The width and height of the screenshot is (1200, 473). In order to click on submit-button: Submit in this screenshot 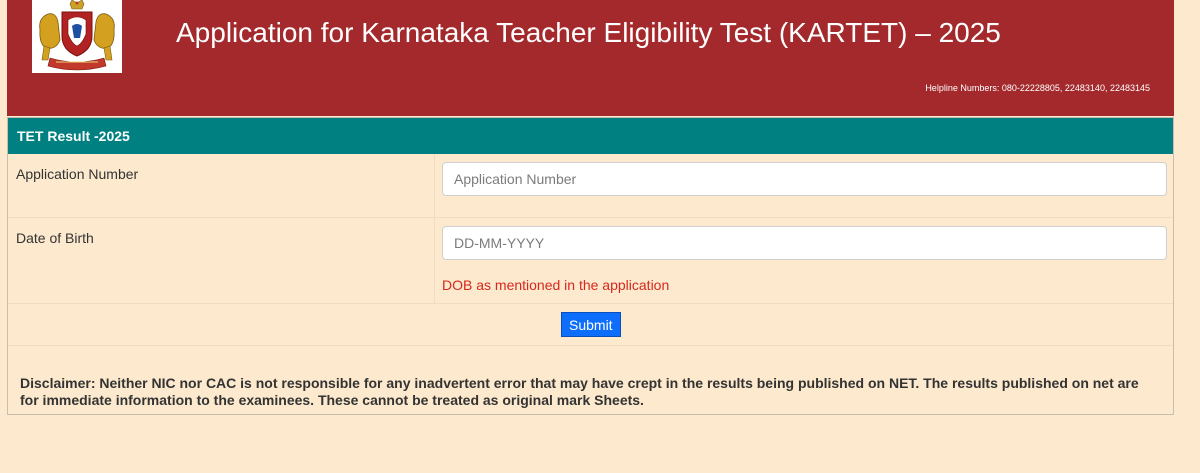, I will do `click(591, 324)`.